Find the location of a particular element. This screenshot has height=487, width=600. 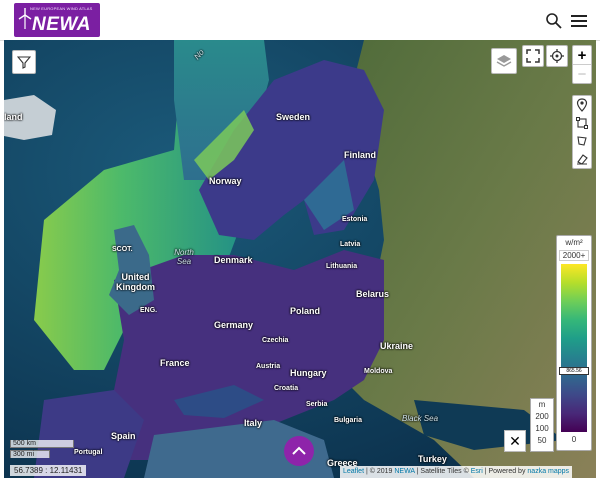

map-label-iceland: land is located at coordinates (13, 117).